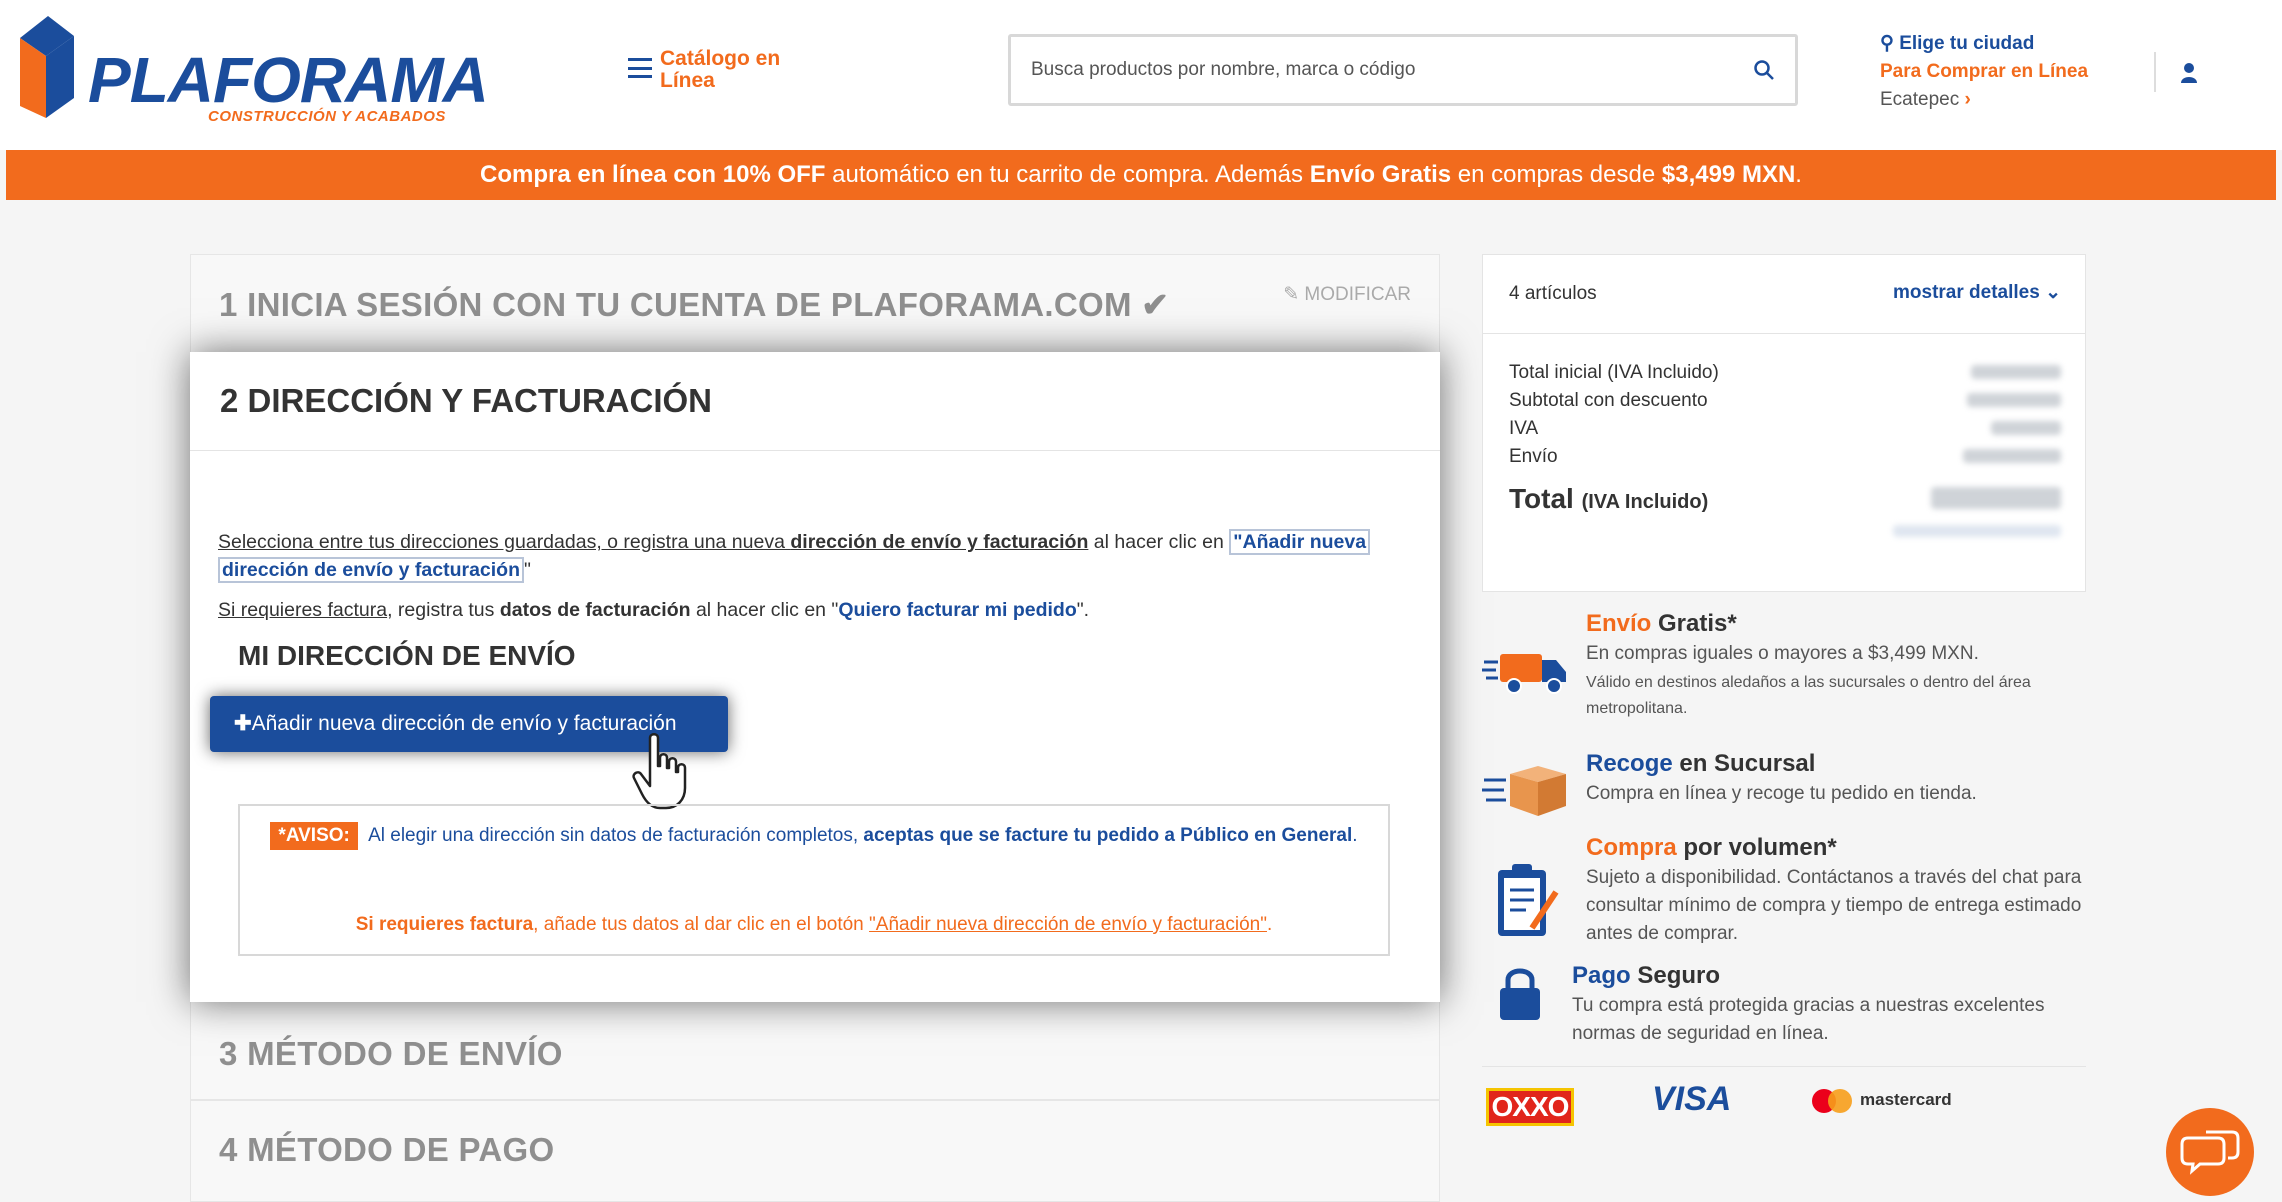 The image size is (2282, 1202). I want to click on invoice-text-a: Si requieres factura, so click(303, 610).